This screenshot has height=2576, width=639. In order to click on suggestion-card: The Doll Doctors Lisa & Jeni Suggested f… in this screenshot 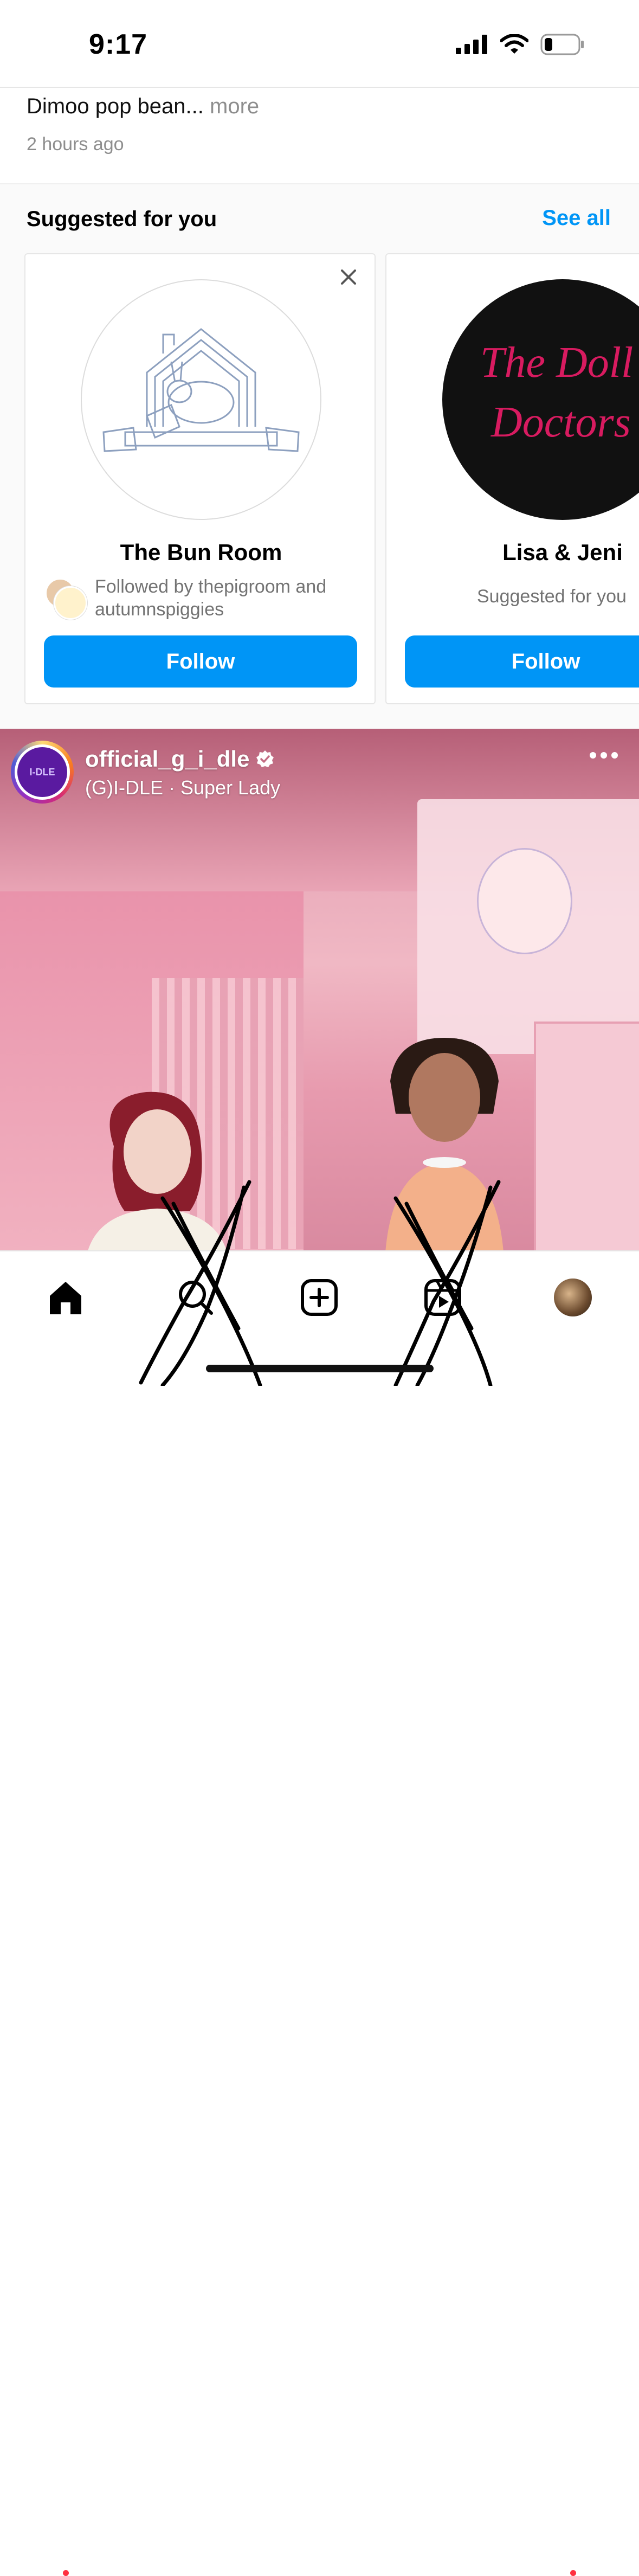, I will do `click(512, 478)`.